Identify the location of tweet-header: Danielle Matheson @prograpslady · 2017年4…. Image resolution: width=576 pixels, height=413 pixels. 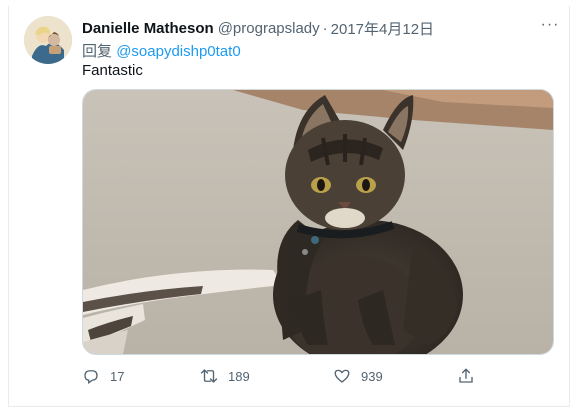
(315, 28).